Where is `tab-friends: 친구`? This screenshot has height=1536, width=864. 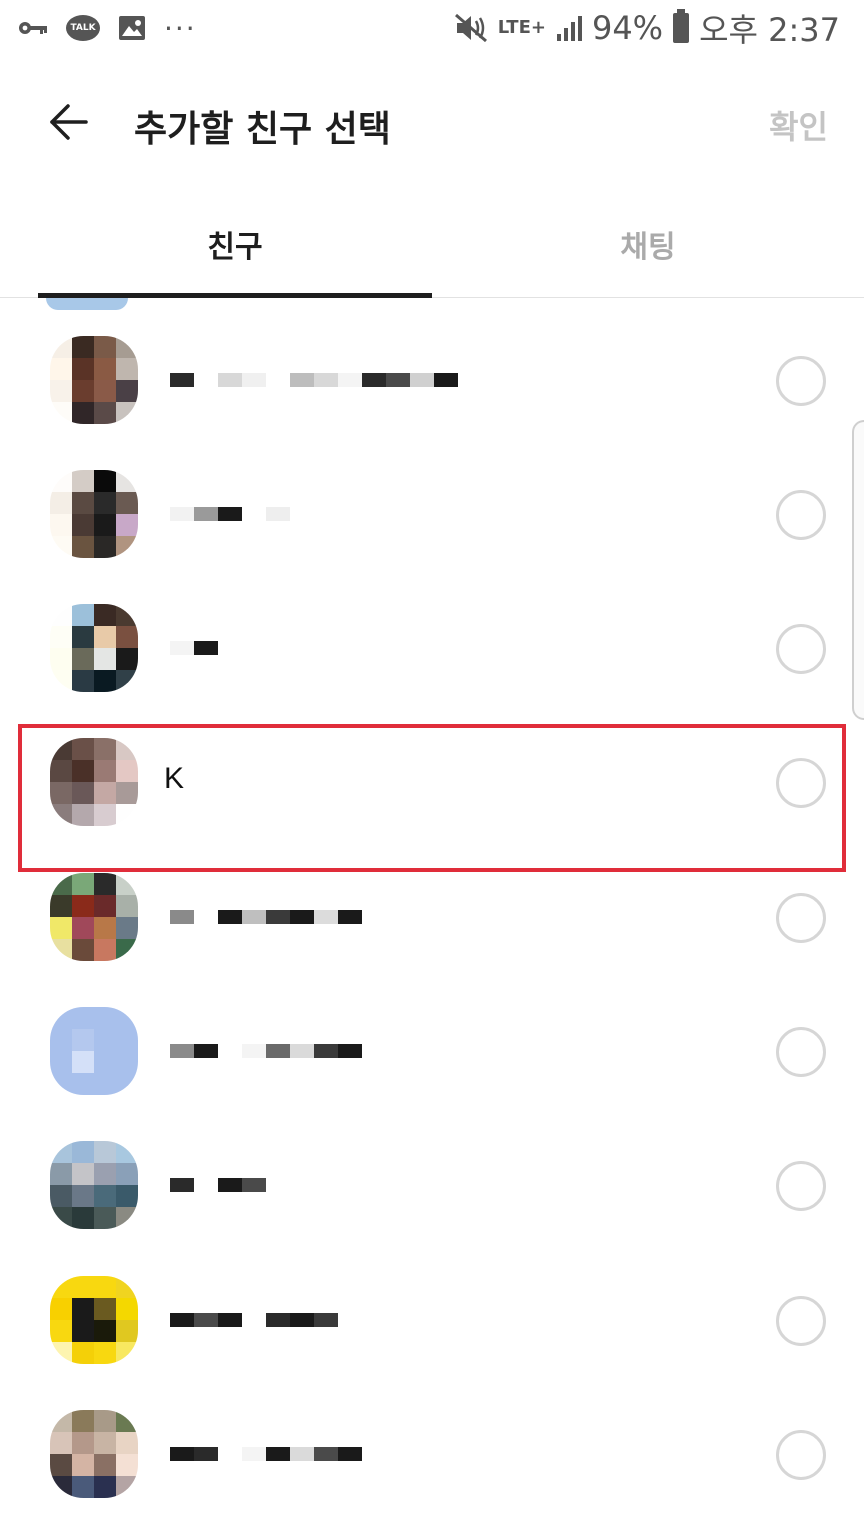 tab-friends: 친구 is located at coordinates (235, 244).